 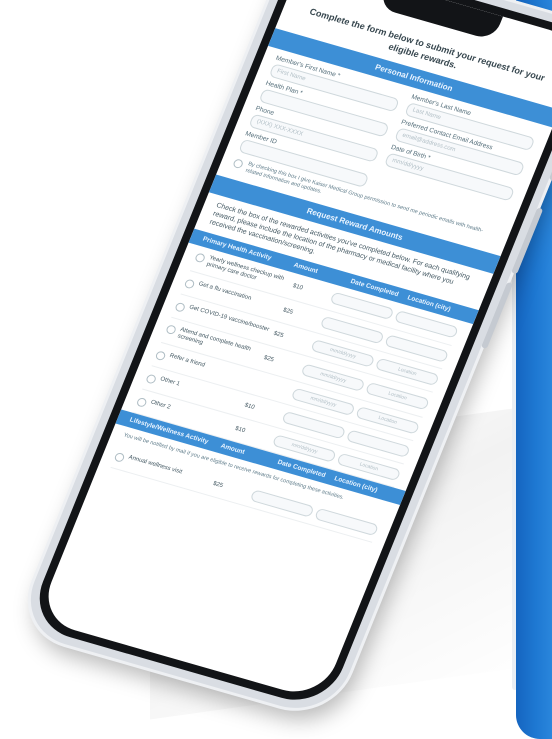 I want to click on date-input, so click(x=282, y=503).